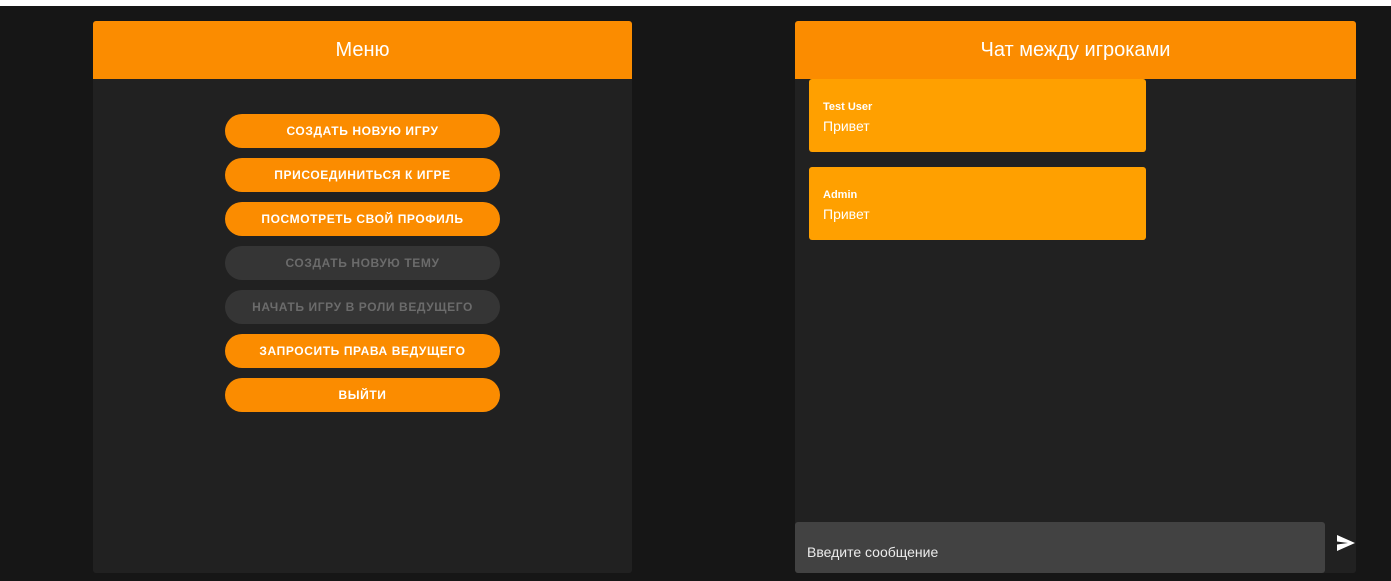 Image resolution: width=1391 pixels, height=581 pixels. Describe the element at coordinates (362, 351) in the screenshot. I see `request-host-rights-button: ЗАПРОСИТЬ ПРАВА ВЕДУЩЕГО` at that location.